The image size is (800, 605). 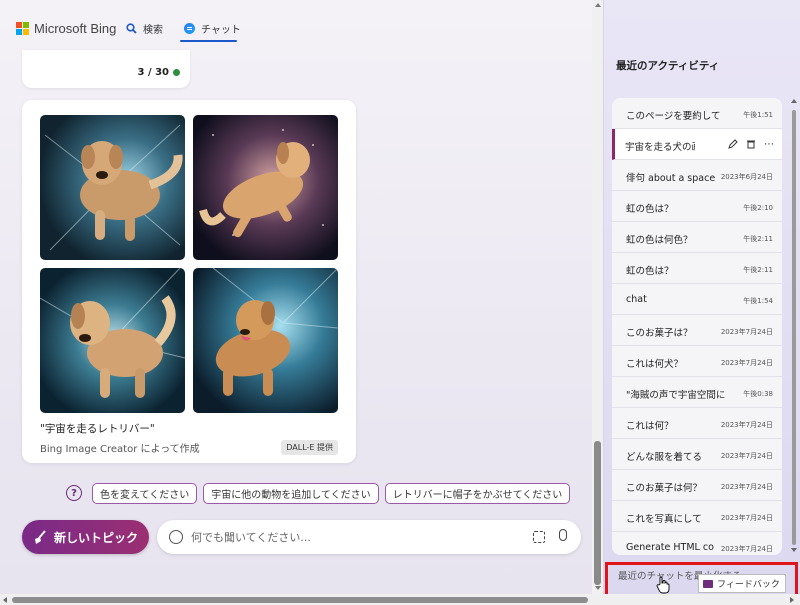 What do you see at coordinates (733, 144) in the screenshot?
I see `pencil-icon` at bounding box center [733, 144].